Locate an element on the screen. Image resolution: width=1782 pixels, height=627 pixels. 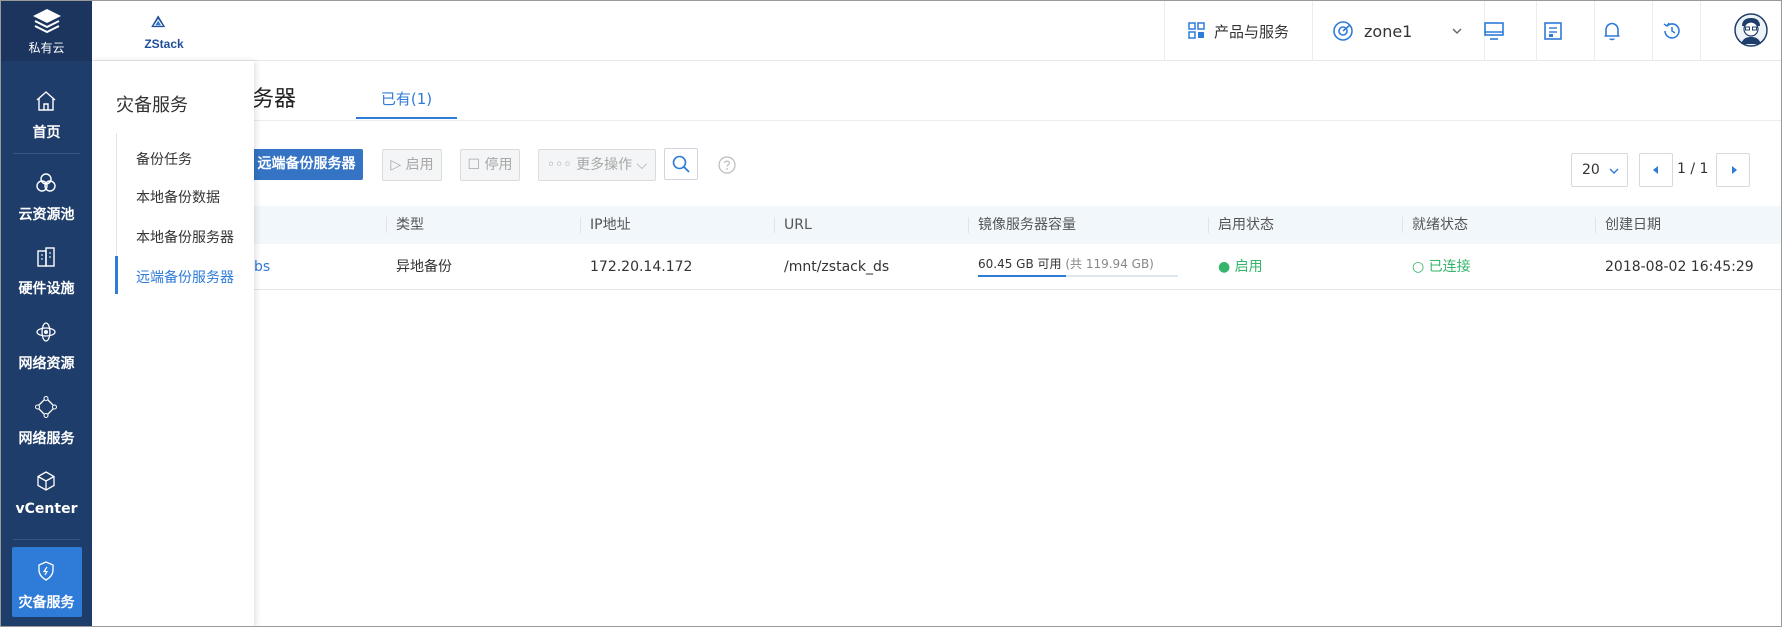
nav-item-network-resource: 网络资源 is located at coordinates (46, 347).